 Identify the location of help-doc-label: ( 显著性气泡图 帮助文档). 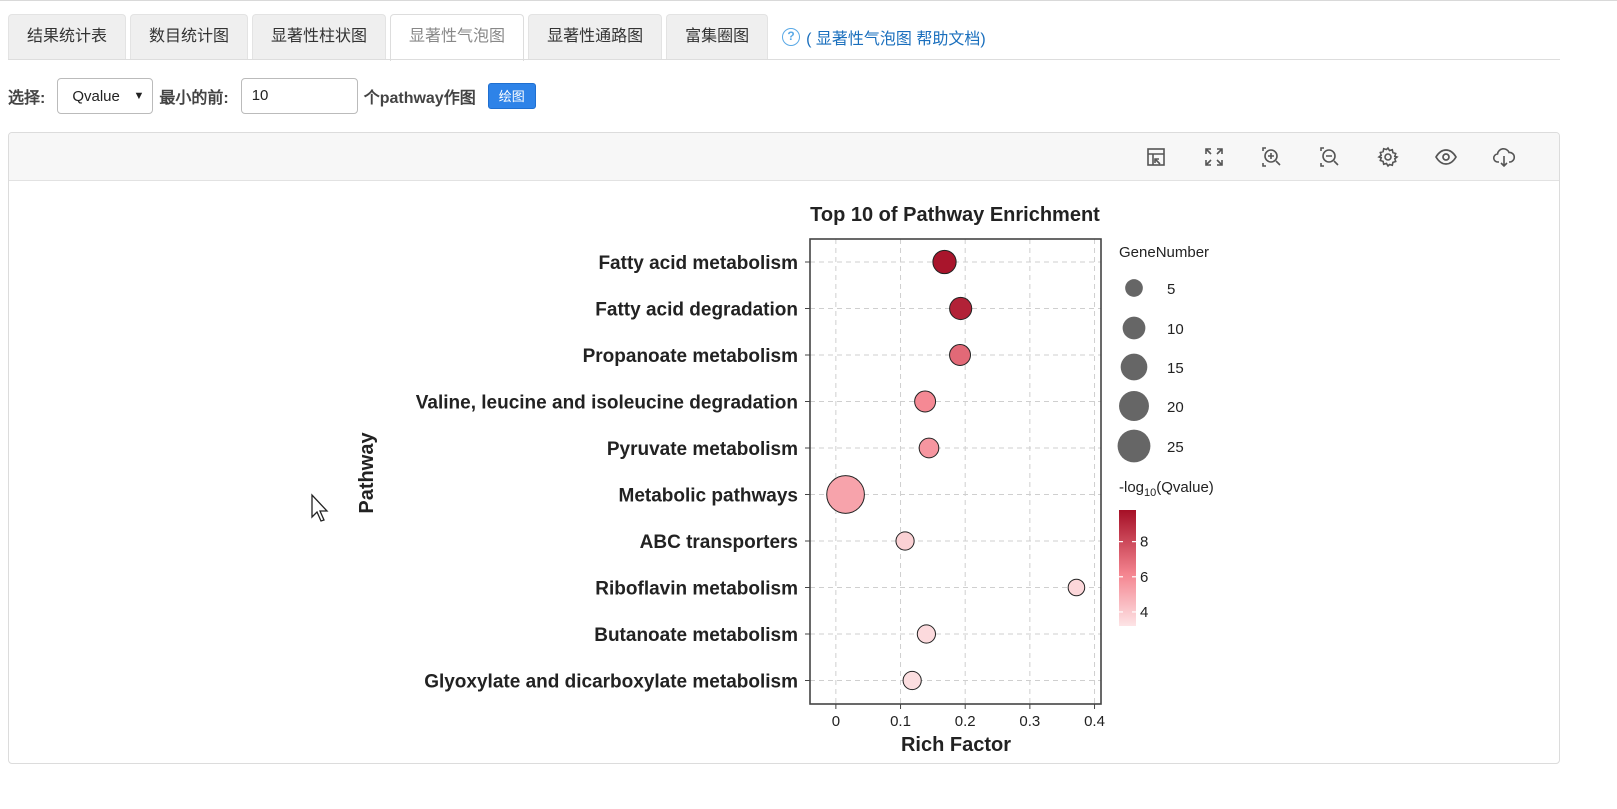
(896, 39).